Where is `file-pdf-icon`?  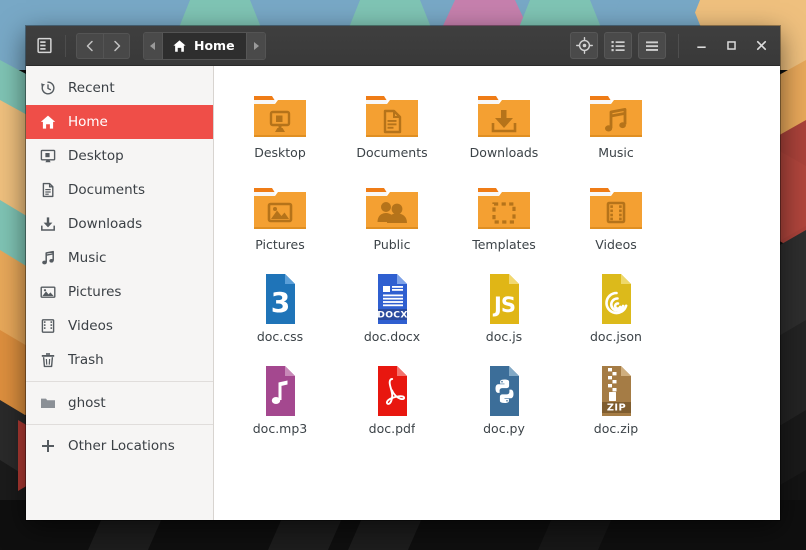 file-pdf-icon is located at coordinates (392, 389).